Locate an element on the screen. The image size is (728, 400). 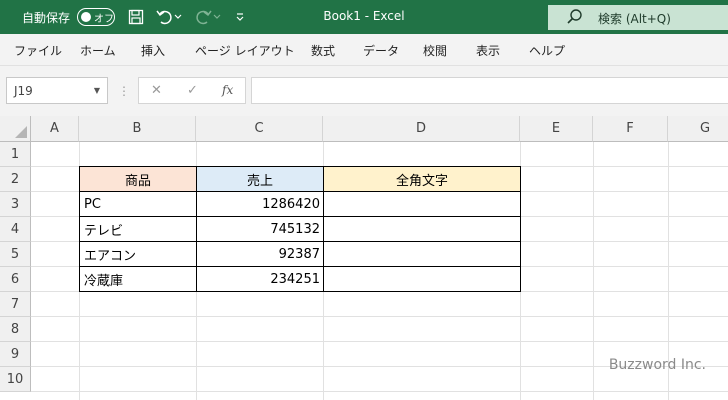
search-box: 検索 (Alt+Q) is located at coordinates (638, 17).